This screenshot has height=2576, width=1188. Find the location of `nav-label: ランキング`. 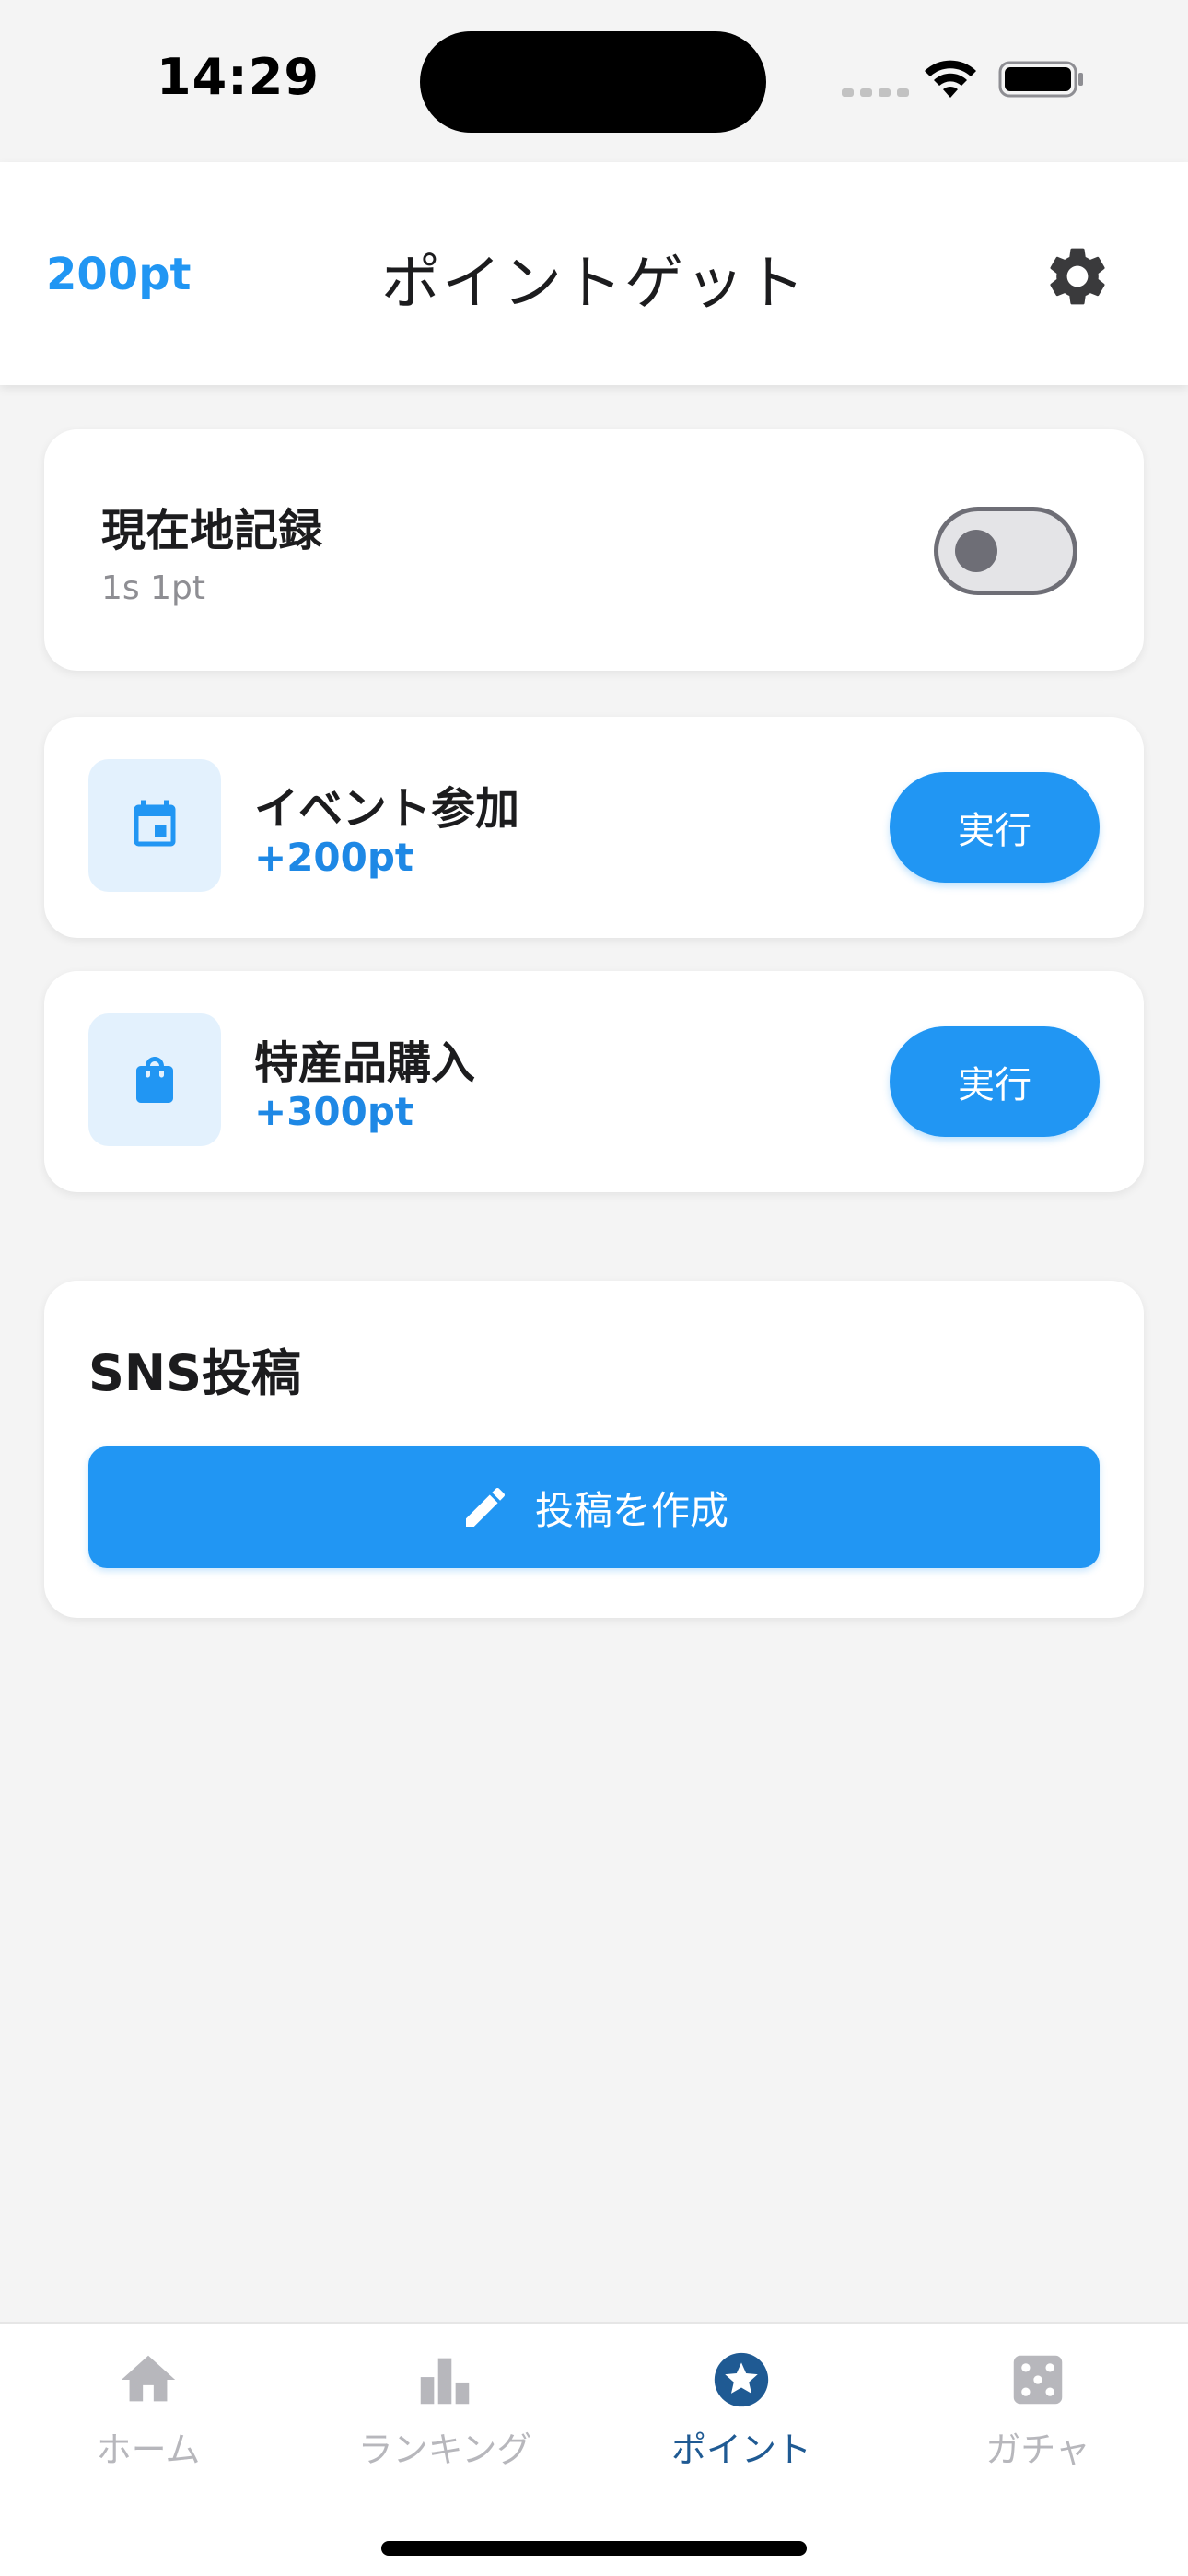

nav-label: ランキング is located at coordinates (444, 2450).